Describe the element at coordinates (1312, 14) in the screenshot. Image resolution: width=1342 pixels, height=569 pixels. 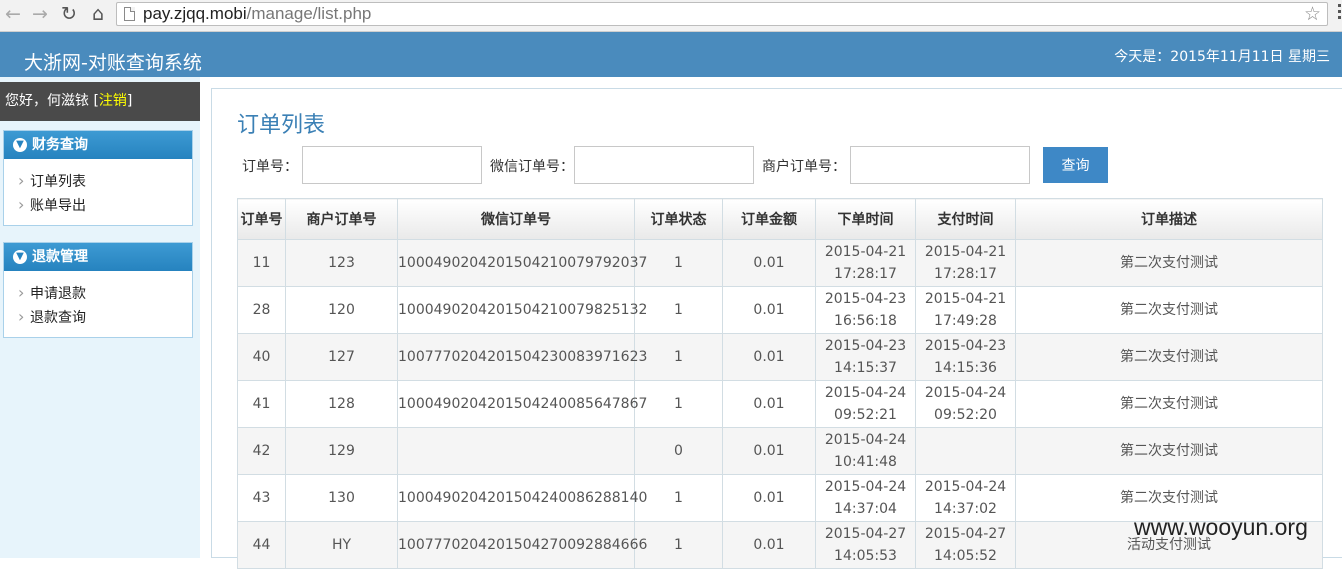
I see `star-icon: ☆` at that location.